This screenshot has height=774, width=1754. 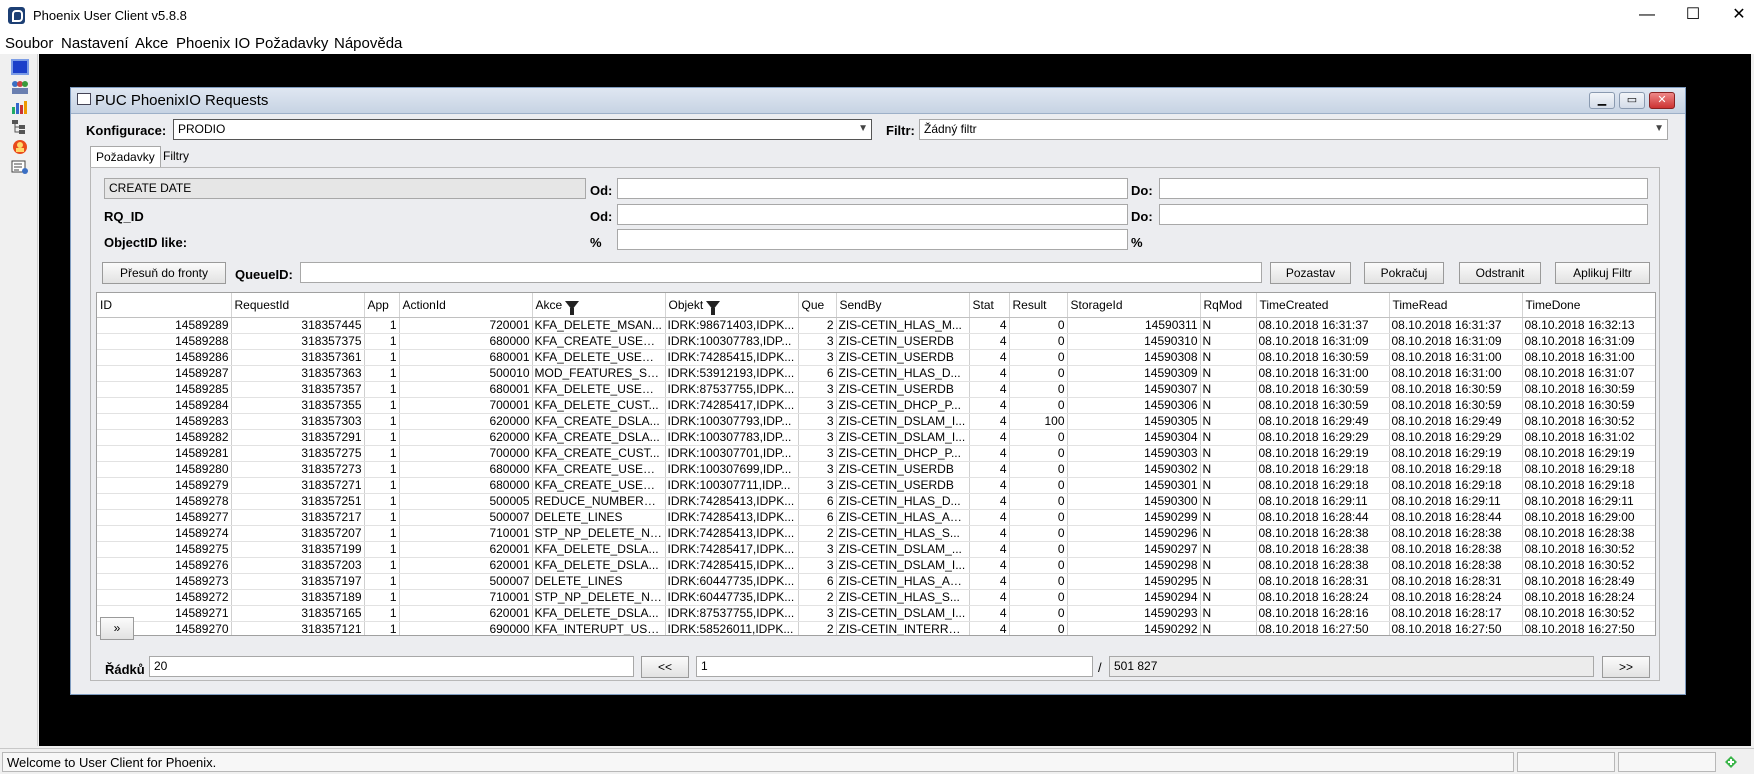 What do you see at coordinates (29, 43) in the screenshot?
I see `menu-soubor: Soubor` at bounding box center [29, 43].